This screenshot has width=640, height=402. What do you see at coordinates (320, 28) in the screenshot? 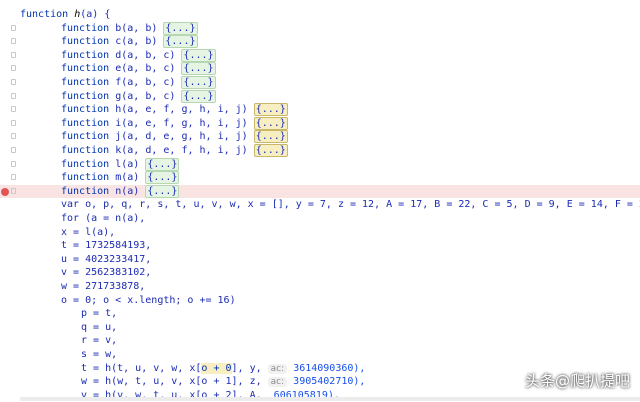
I see `code-line: function b(a, b) {...}` at bounding box center [320, 28].